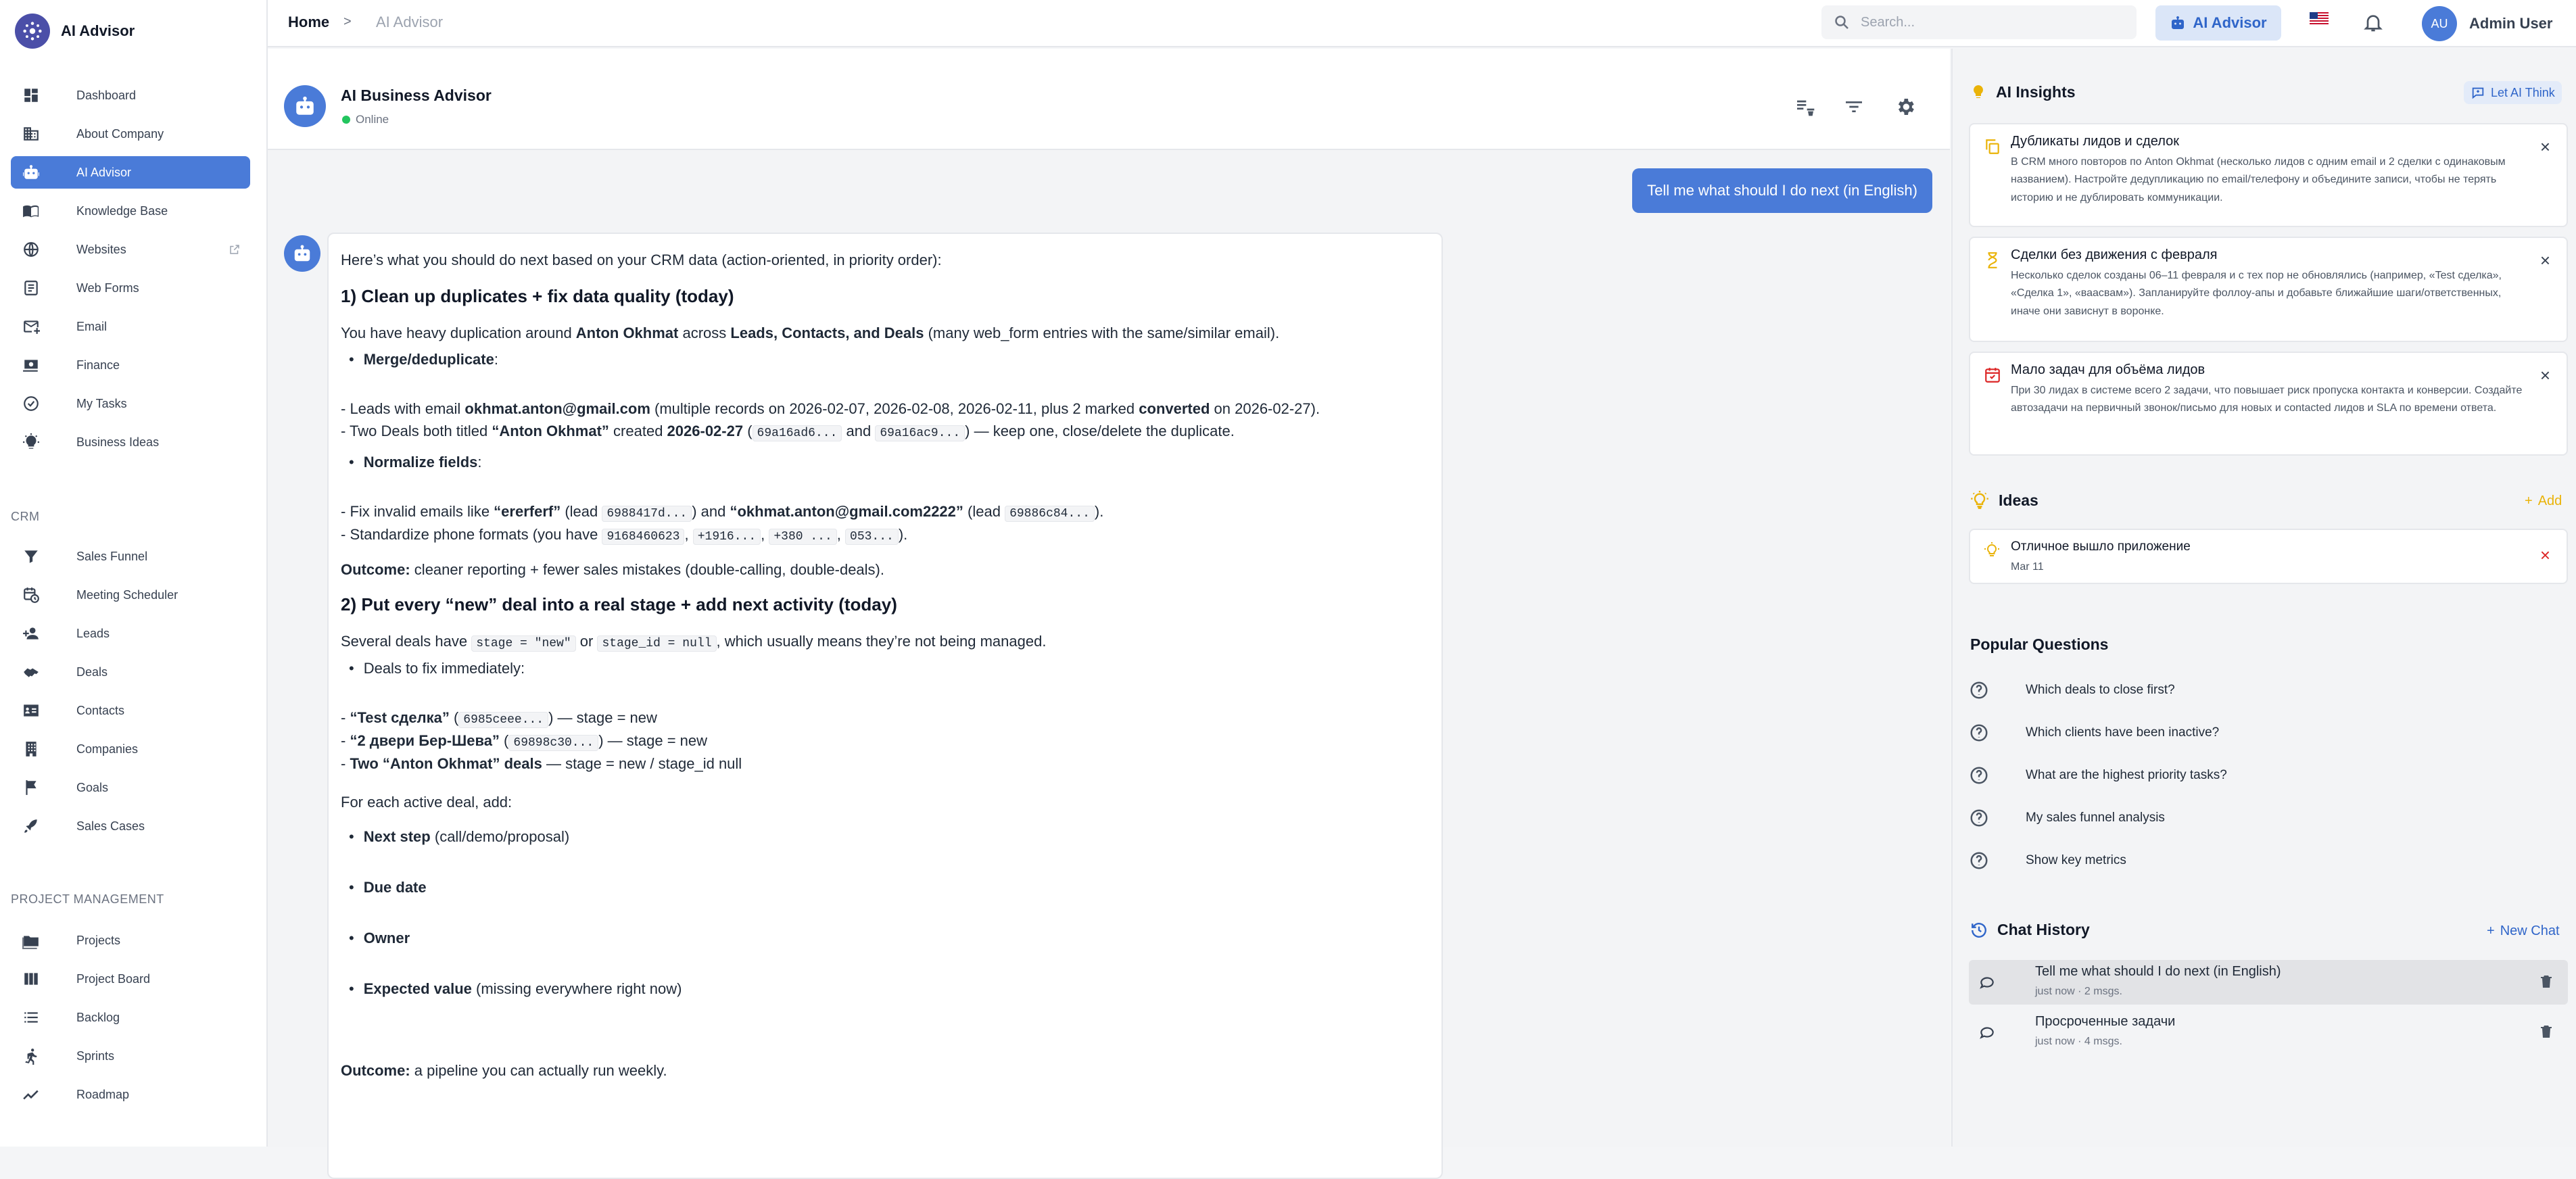 The width and height of the screenshot is (2576, 1179). I want to click on search-box, so click(1979, 22).